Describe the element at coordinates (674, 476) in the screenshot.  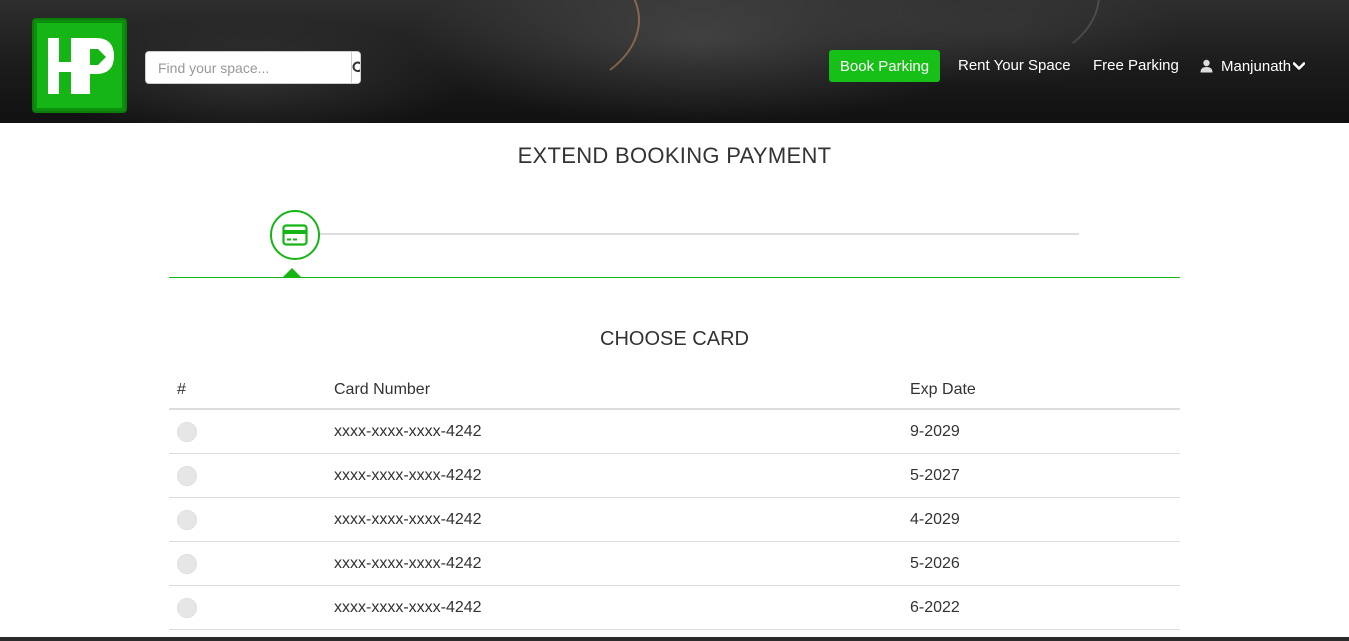
I see `table-row: xxxx-xxxx-xxxx-4242 5-2027` at that location.